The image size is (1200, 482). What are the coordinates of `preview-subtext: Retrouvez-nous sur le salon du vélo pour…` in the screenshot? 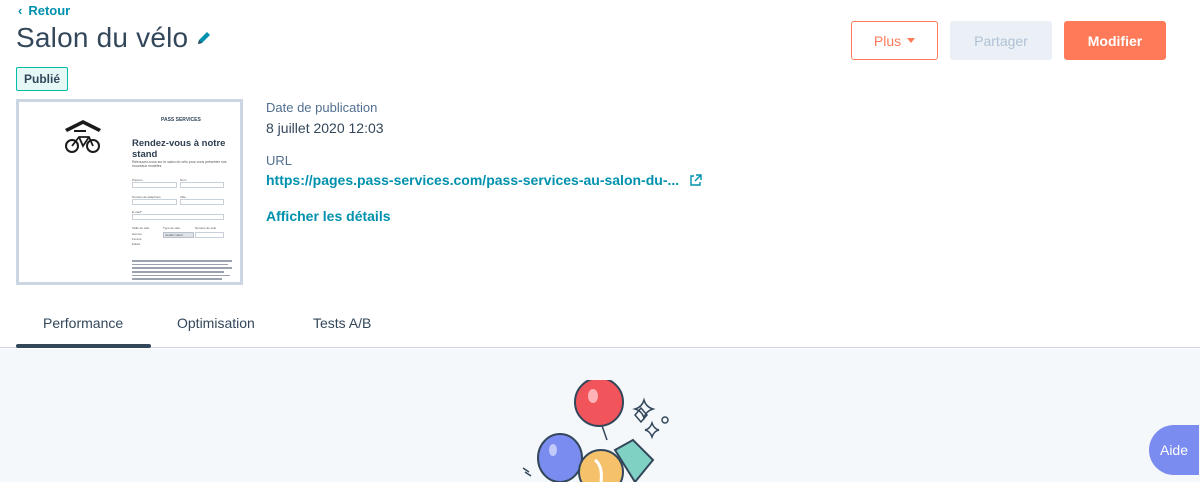 It's located at (179, 164).